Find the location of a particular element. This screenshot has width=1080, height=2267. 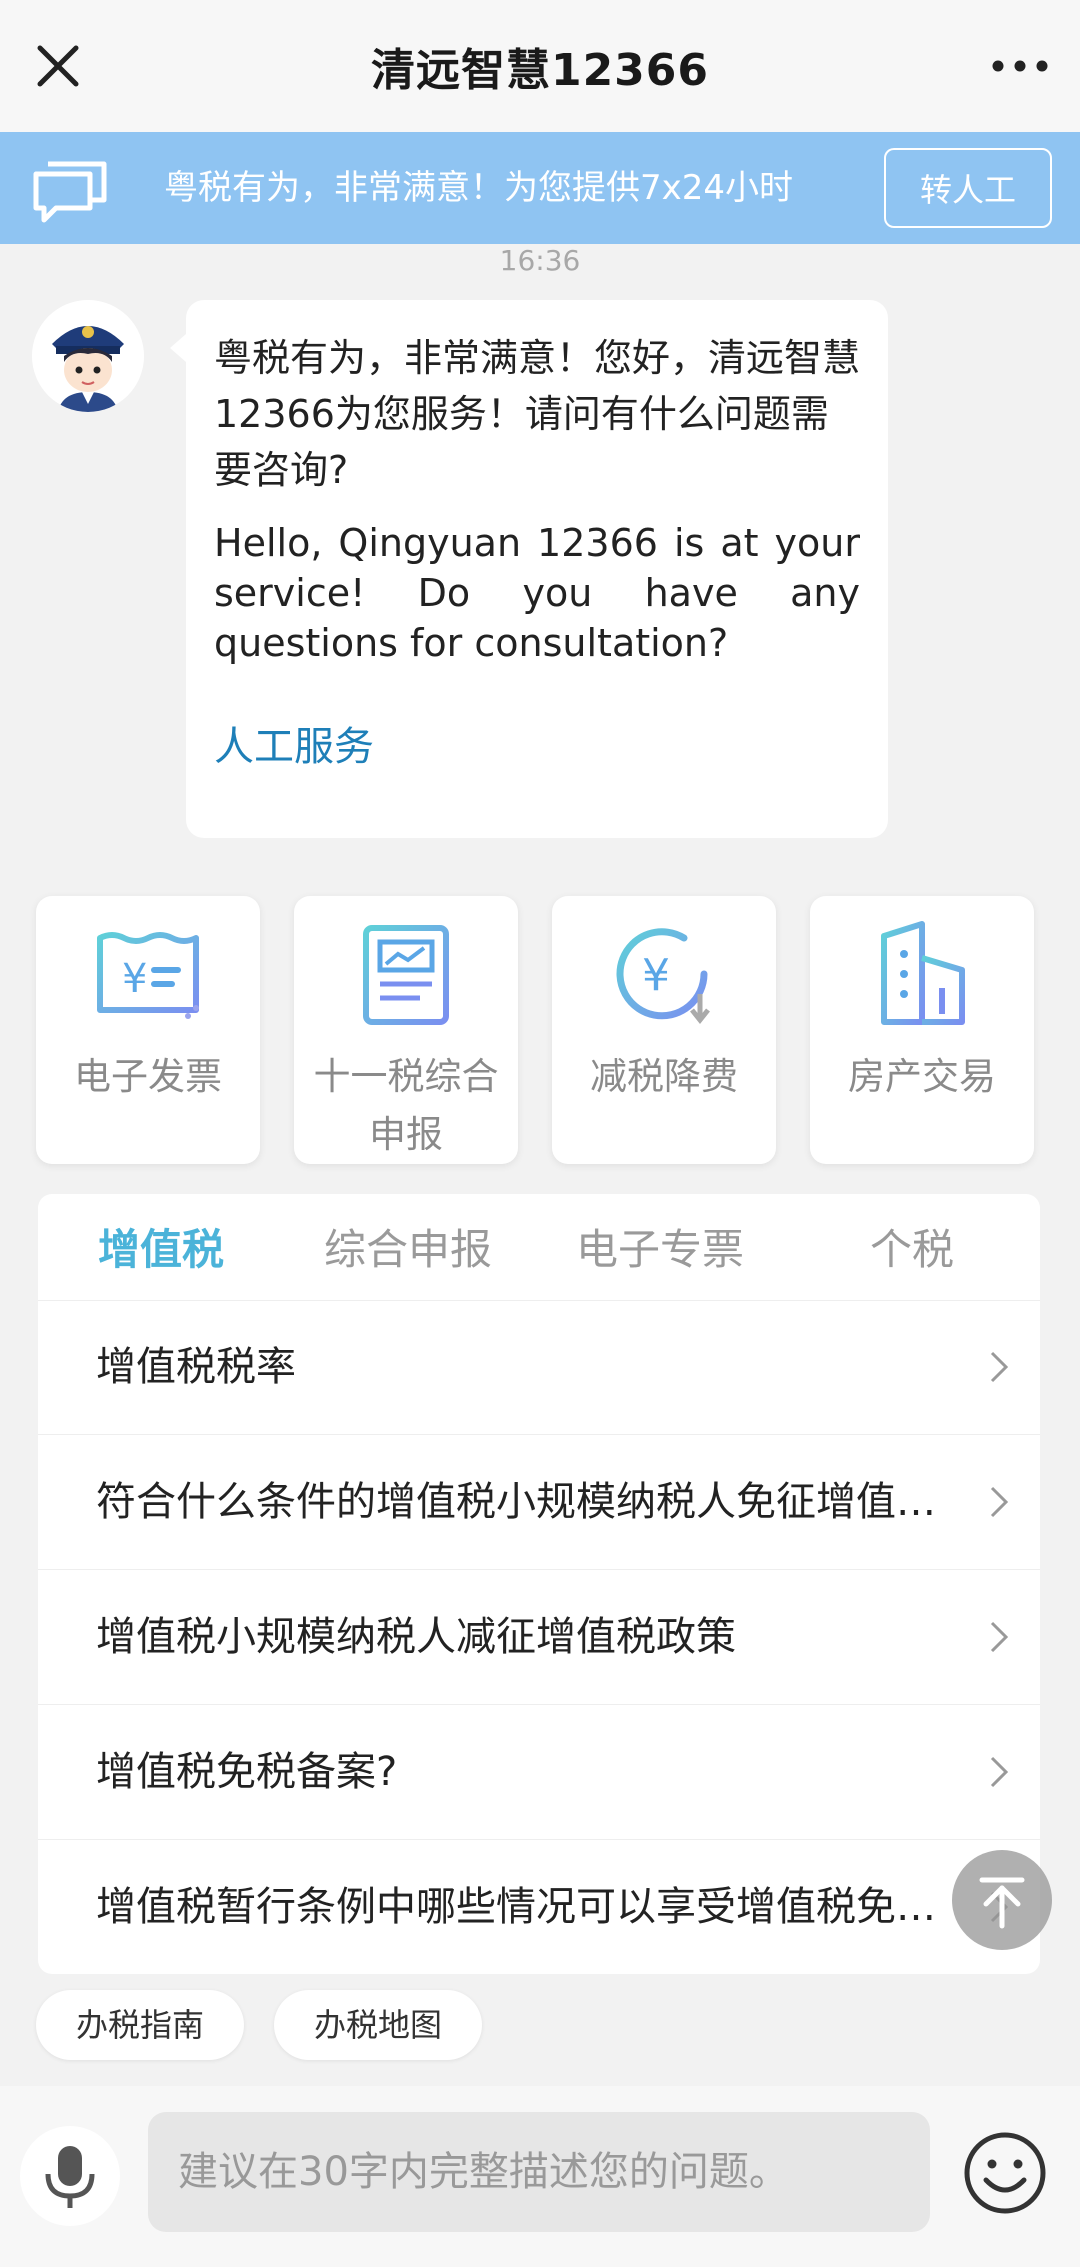

chip-tax-guide: 办税指南 is located at coordinates (140, 2025).